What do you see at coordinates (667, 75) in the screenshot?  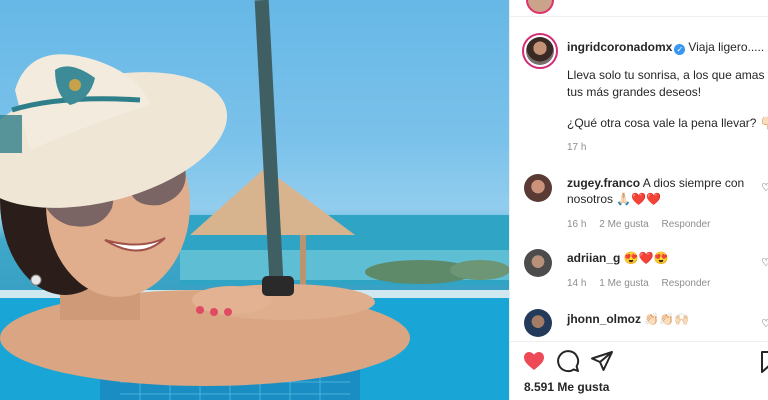 I see `caption-line: Lleva solo tu sonrisa, a los que amas y` at bounding box center [667, 75].